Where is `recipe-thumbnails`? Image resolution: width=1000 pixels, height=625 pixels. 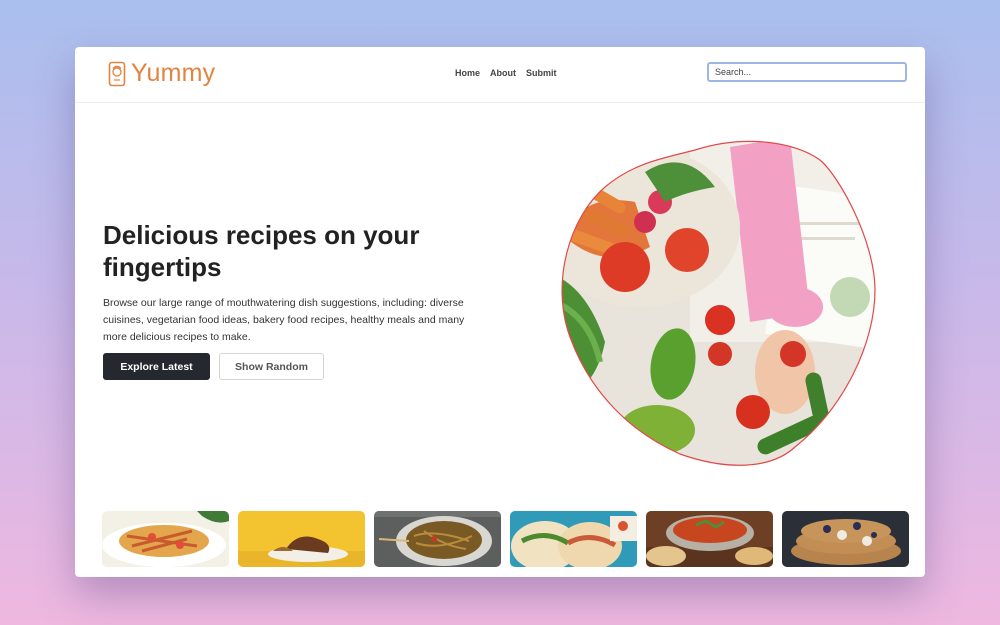
recipe-thumbnails is located at coordinates (505, 539).